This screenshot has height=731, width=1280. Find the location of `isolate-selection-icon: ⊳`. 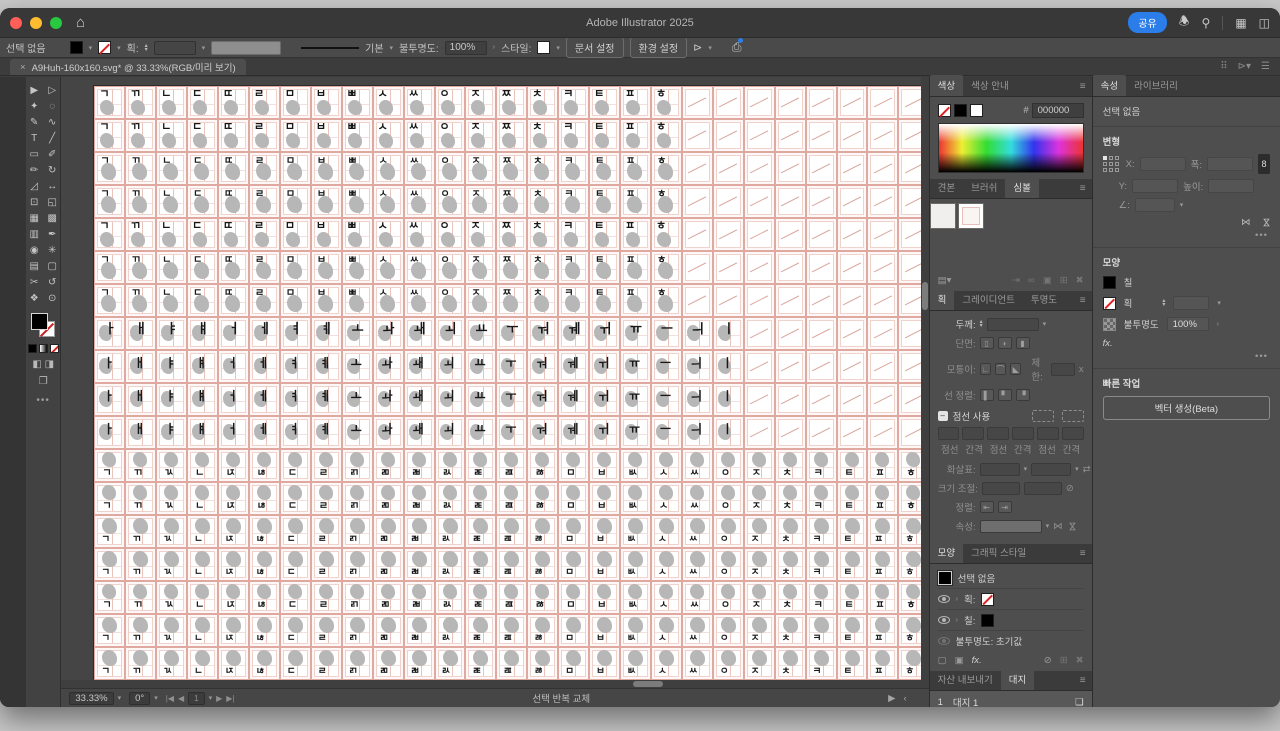

isolate-selection-icon: ⊳ is located at coordinates (697, 47).